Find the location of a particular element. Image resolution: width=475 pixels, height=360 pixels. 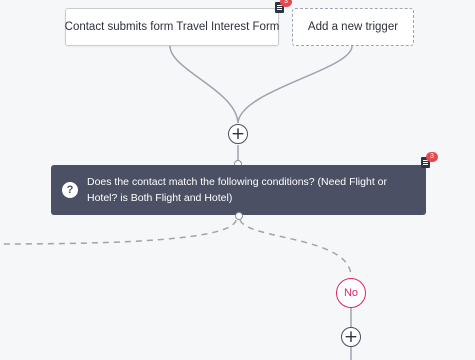

no-branch-label: No is located at coordinates (351, 293).